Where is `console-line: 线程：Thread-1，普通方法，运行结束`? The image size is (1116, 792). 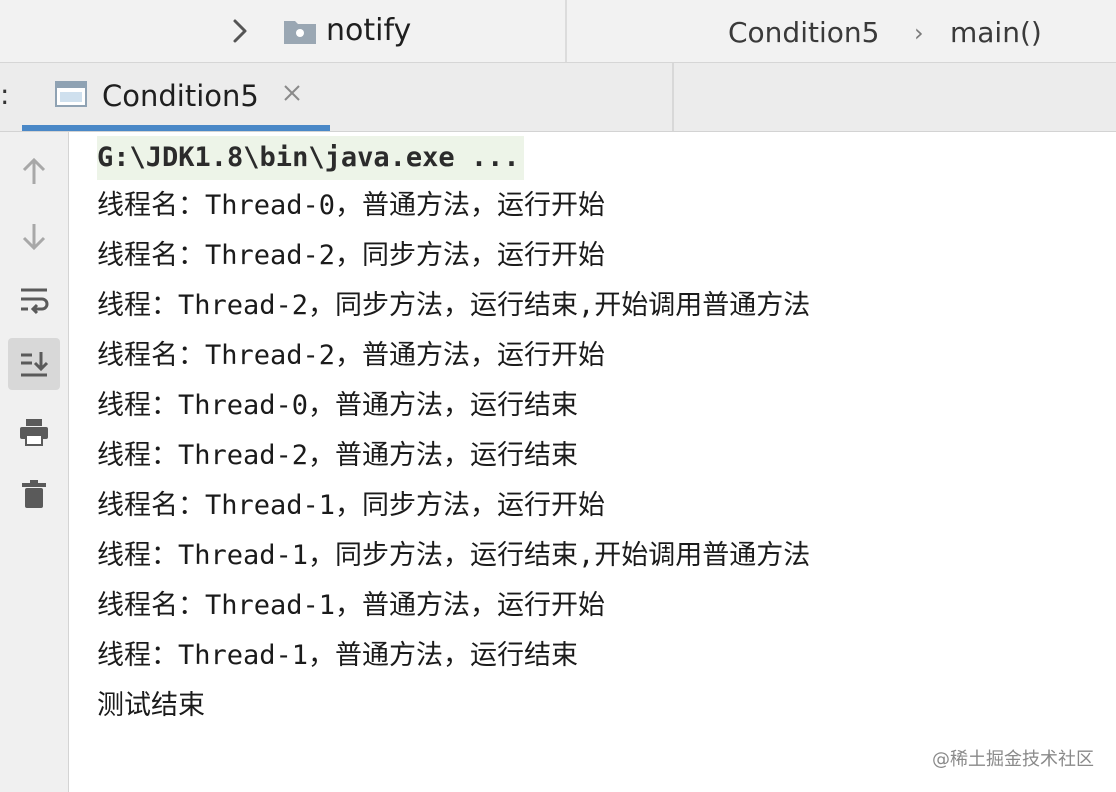
console-line: 线程：Thread-1，普通方法，运行结束 is located at coordinates (338, 655).